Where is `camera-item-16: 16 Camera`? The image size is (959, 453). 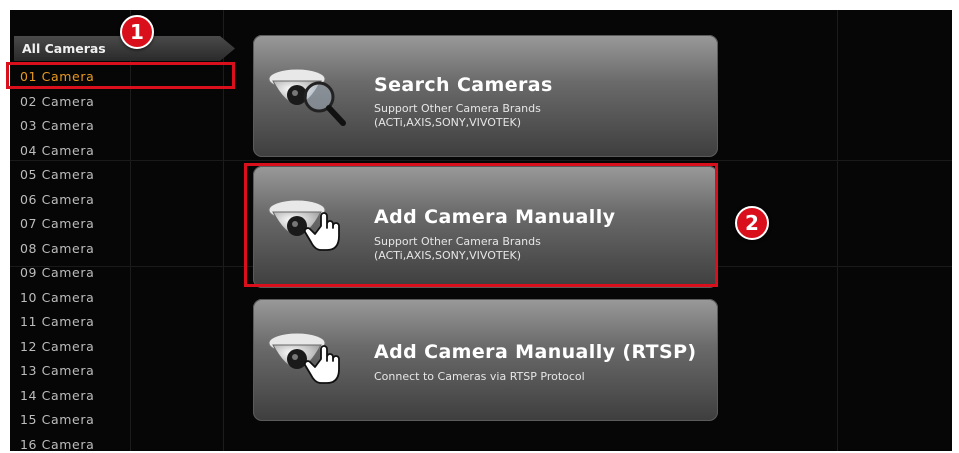 camera-item-16: 16 Camera is located at coordinates (120, 443).